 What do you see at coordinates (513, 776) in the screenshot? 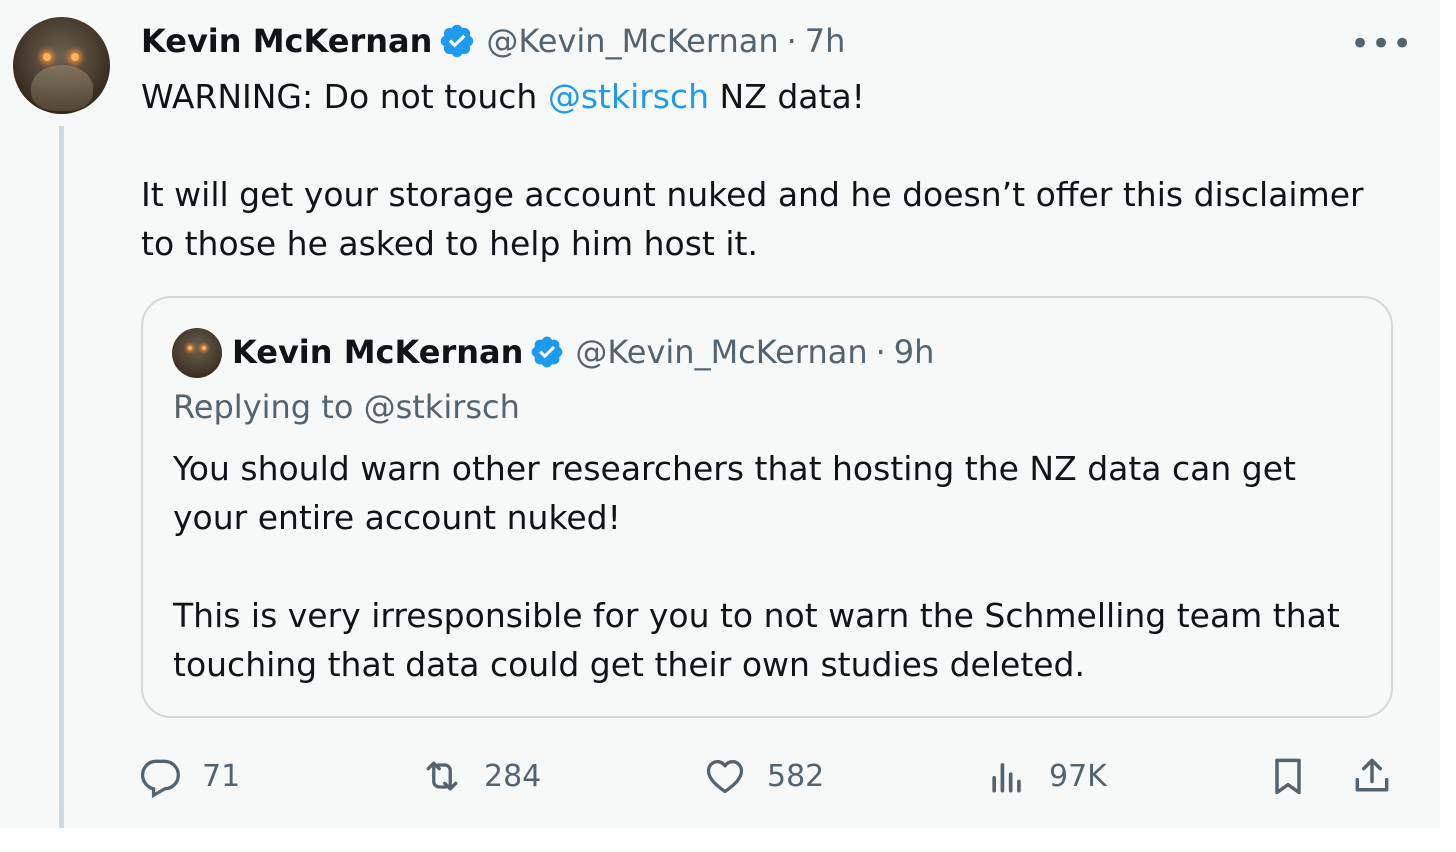
I see `repost-count: 284` at bounding box center [513, 776].